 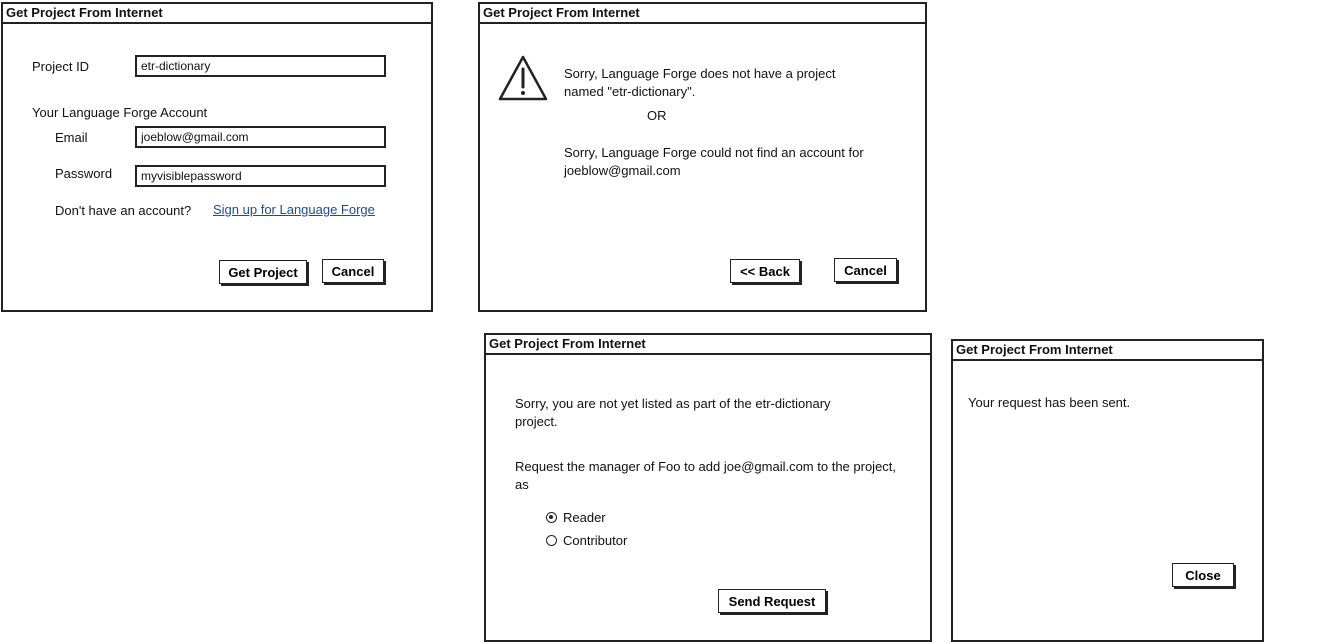 What do you see at coordinates (584, 517) in the screenshot?
I see `reader-label: Reader` at bounding box center [584, 517].